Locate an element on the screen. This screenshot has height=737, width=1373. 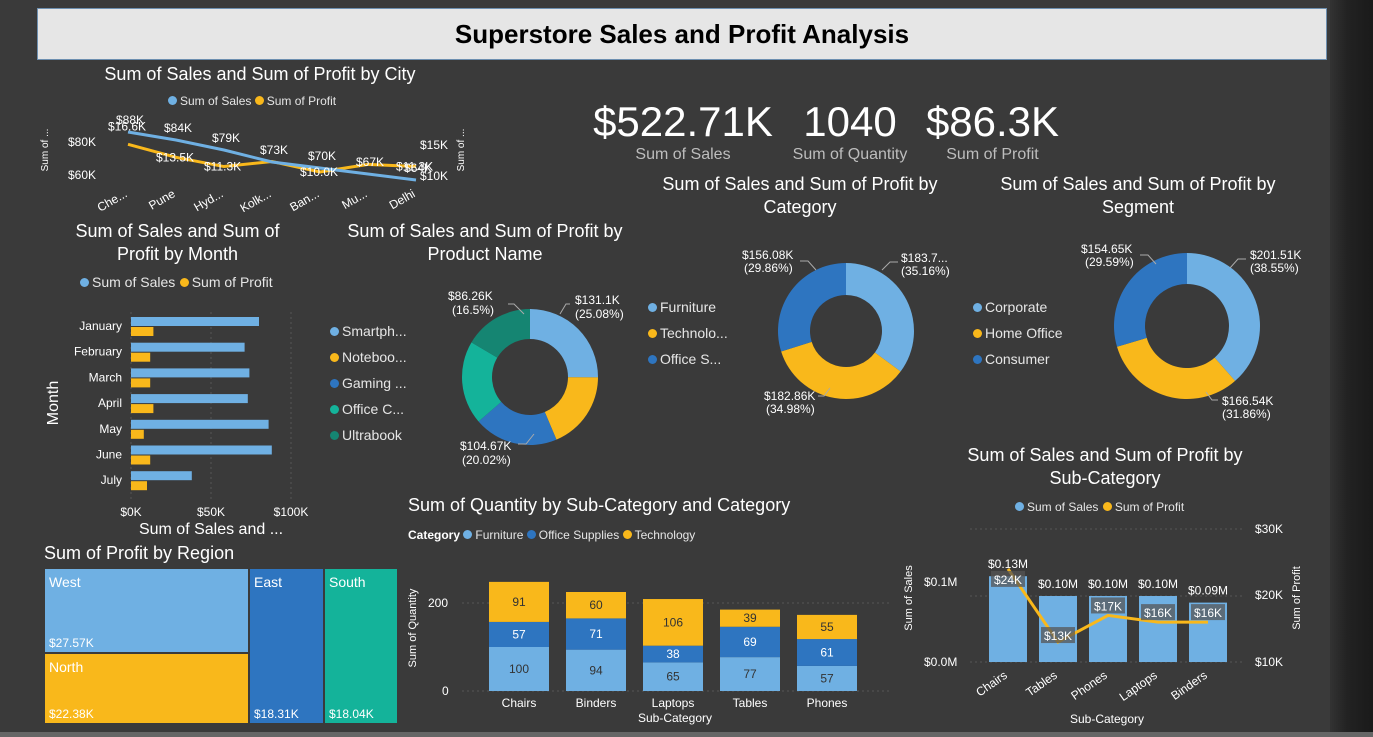
subcat-x-tick: Phones is located at coordinates (1088, 685).